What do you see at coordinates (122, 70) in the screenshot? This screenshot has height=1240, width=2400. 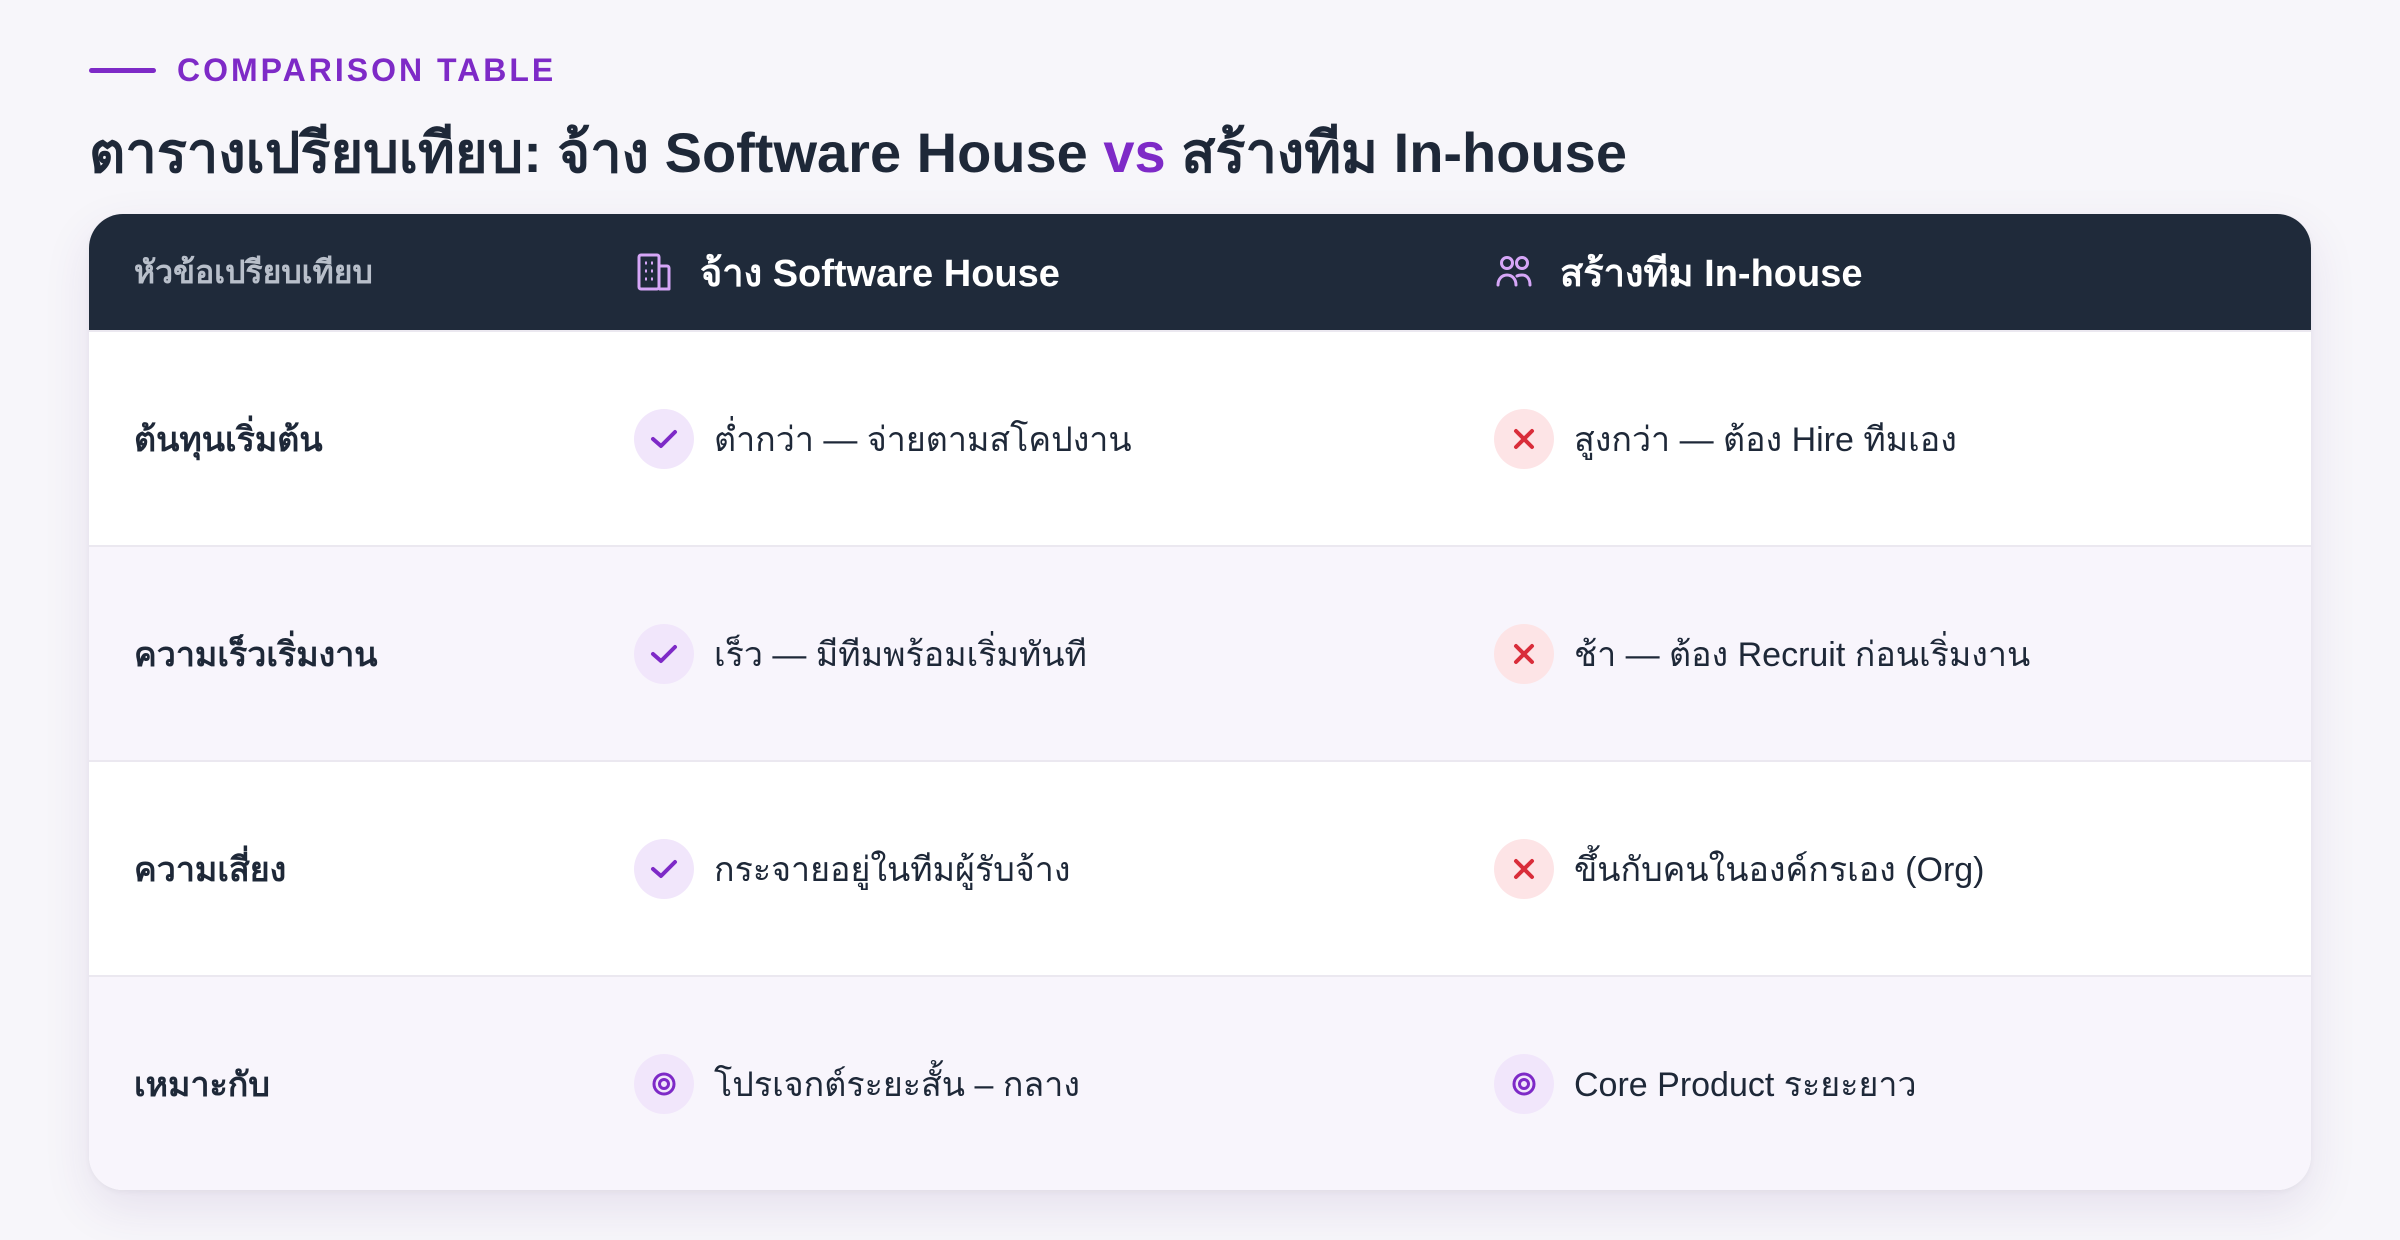 I see `eyebrow-accent-line` at bounding box center [122, 70].